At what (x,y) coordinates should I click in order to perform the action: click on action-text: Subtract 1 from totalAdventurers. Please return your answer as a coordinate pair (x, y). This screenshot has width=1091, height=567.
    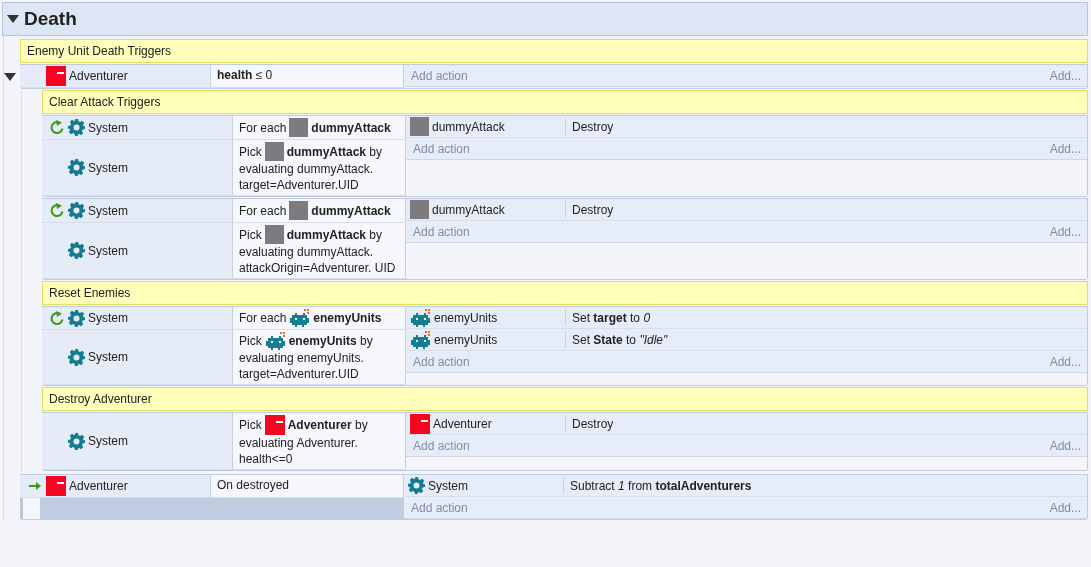
    Looking at the image, I should click on (825, 485).